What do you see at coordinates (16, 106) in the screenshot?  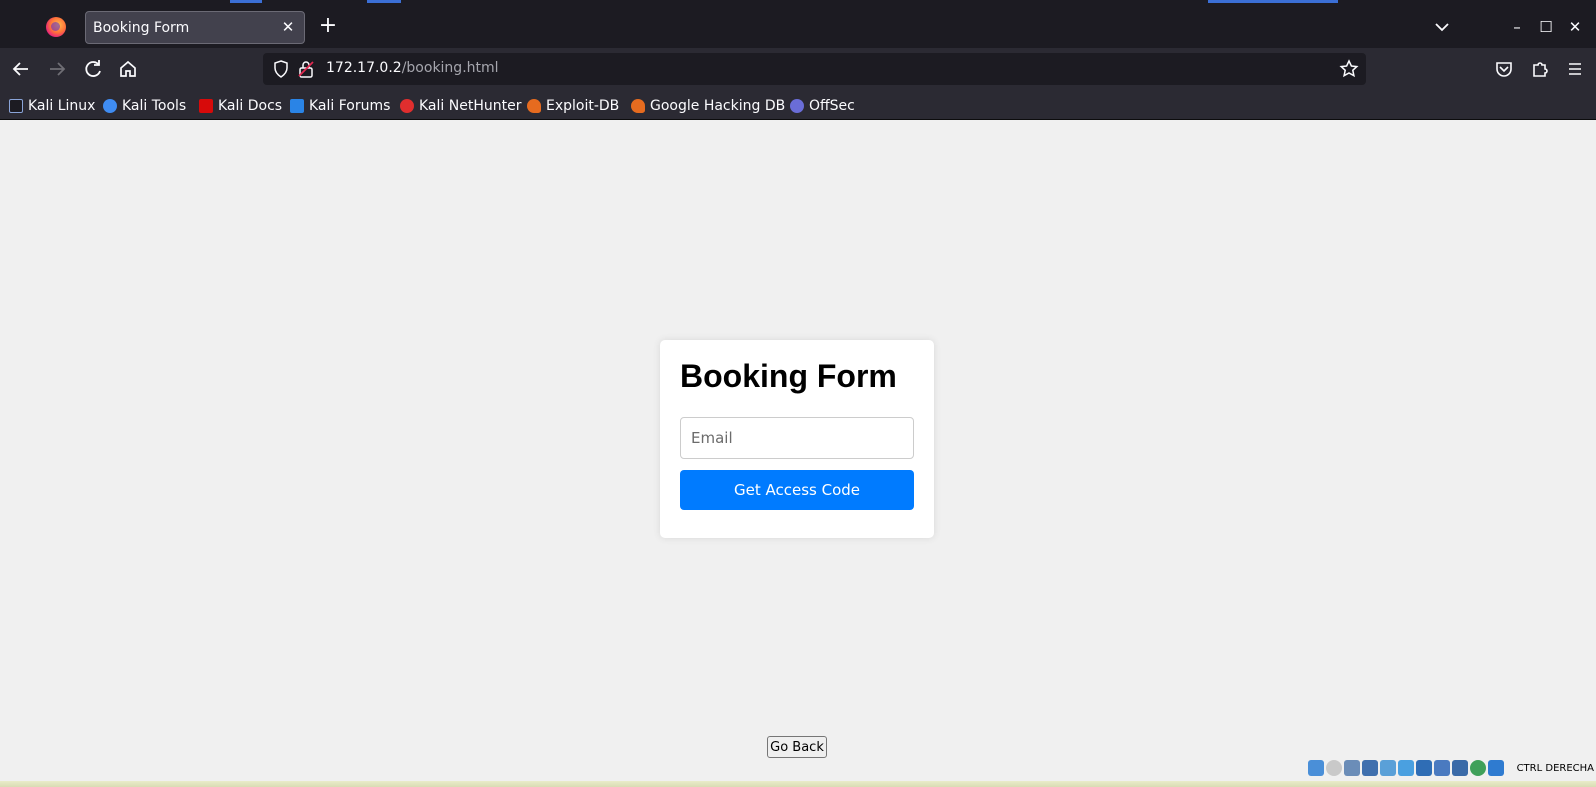 I see `kali-dragon-icon` at bounding box center [16, 106].